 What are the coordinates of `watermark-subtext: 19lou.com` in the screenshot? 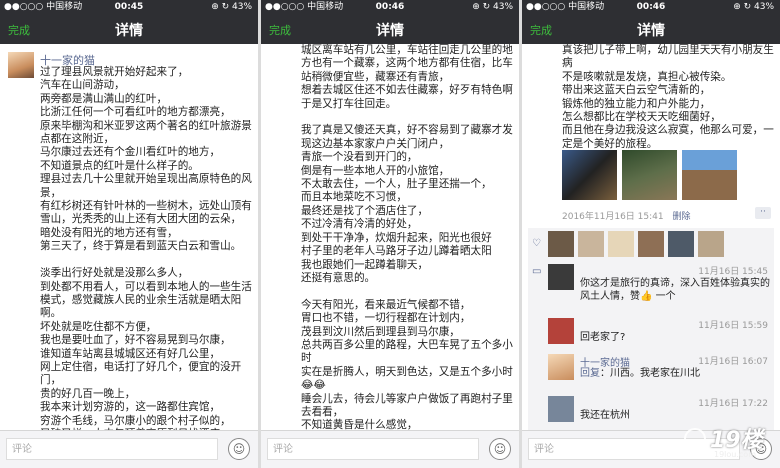 It's located at (735, 454).